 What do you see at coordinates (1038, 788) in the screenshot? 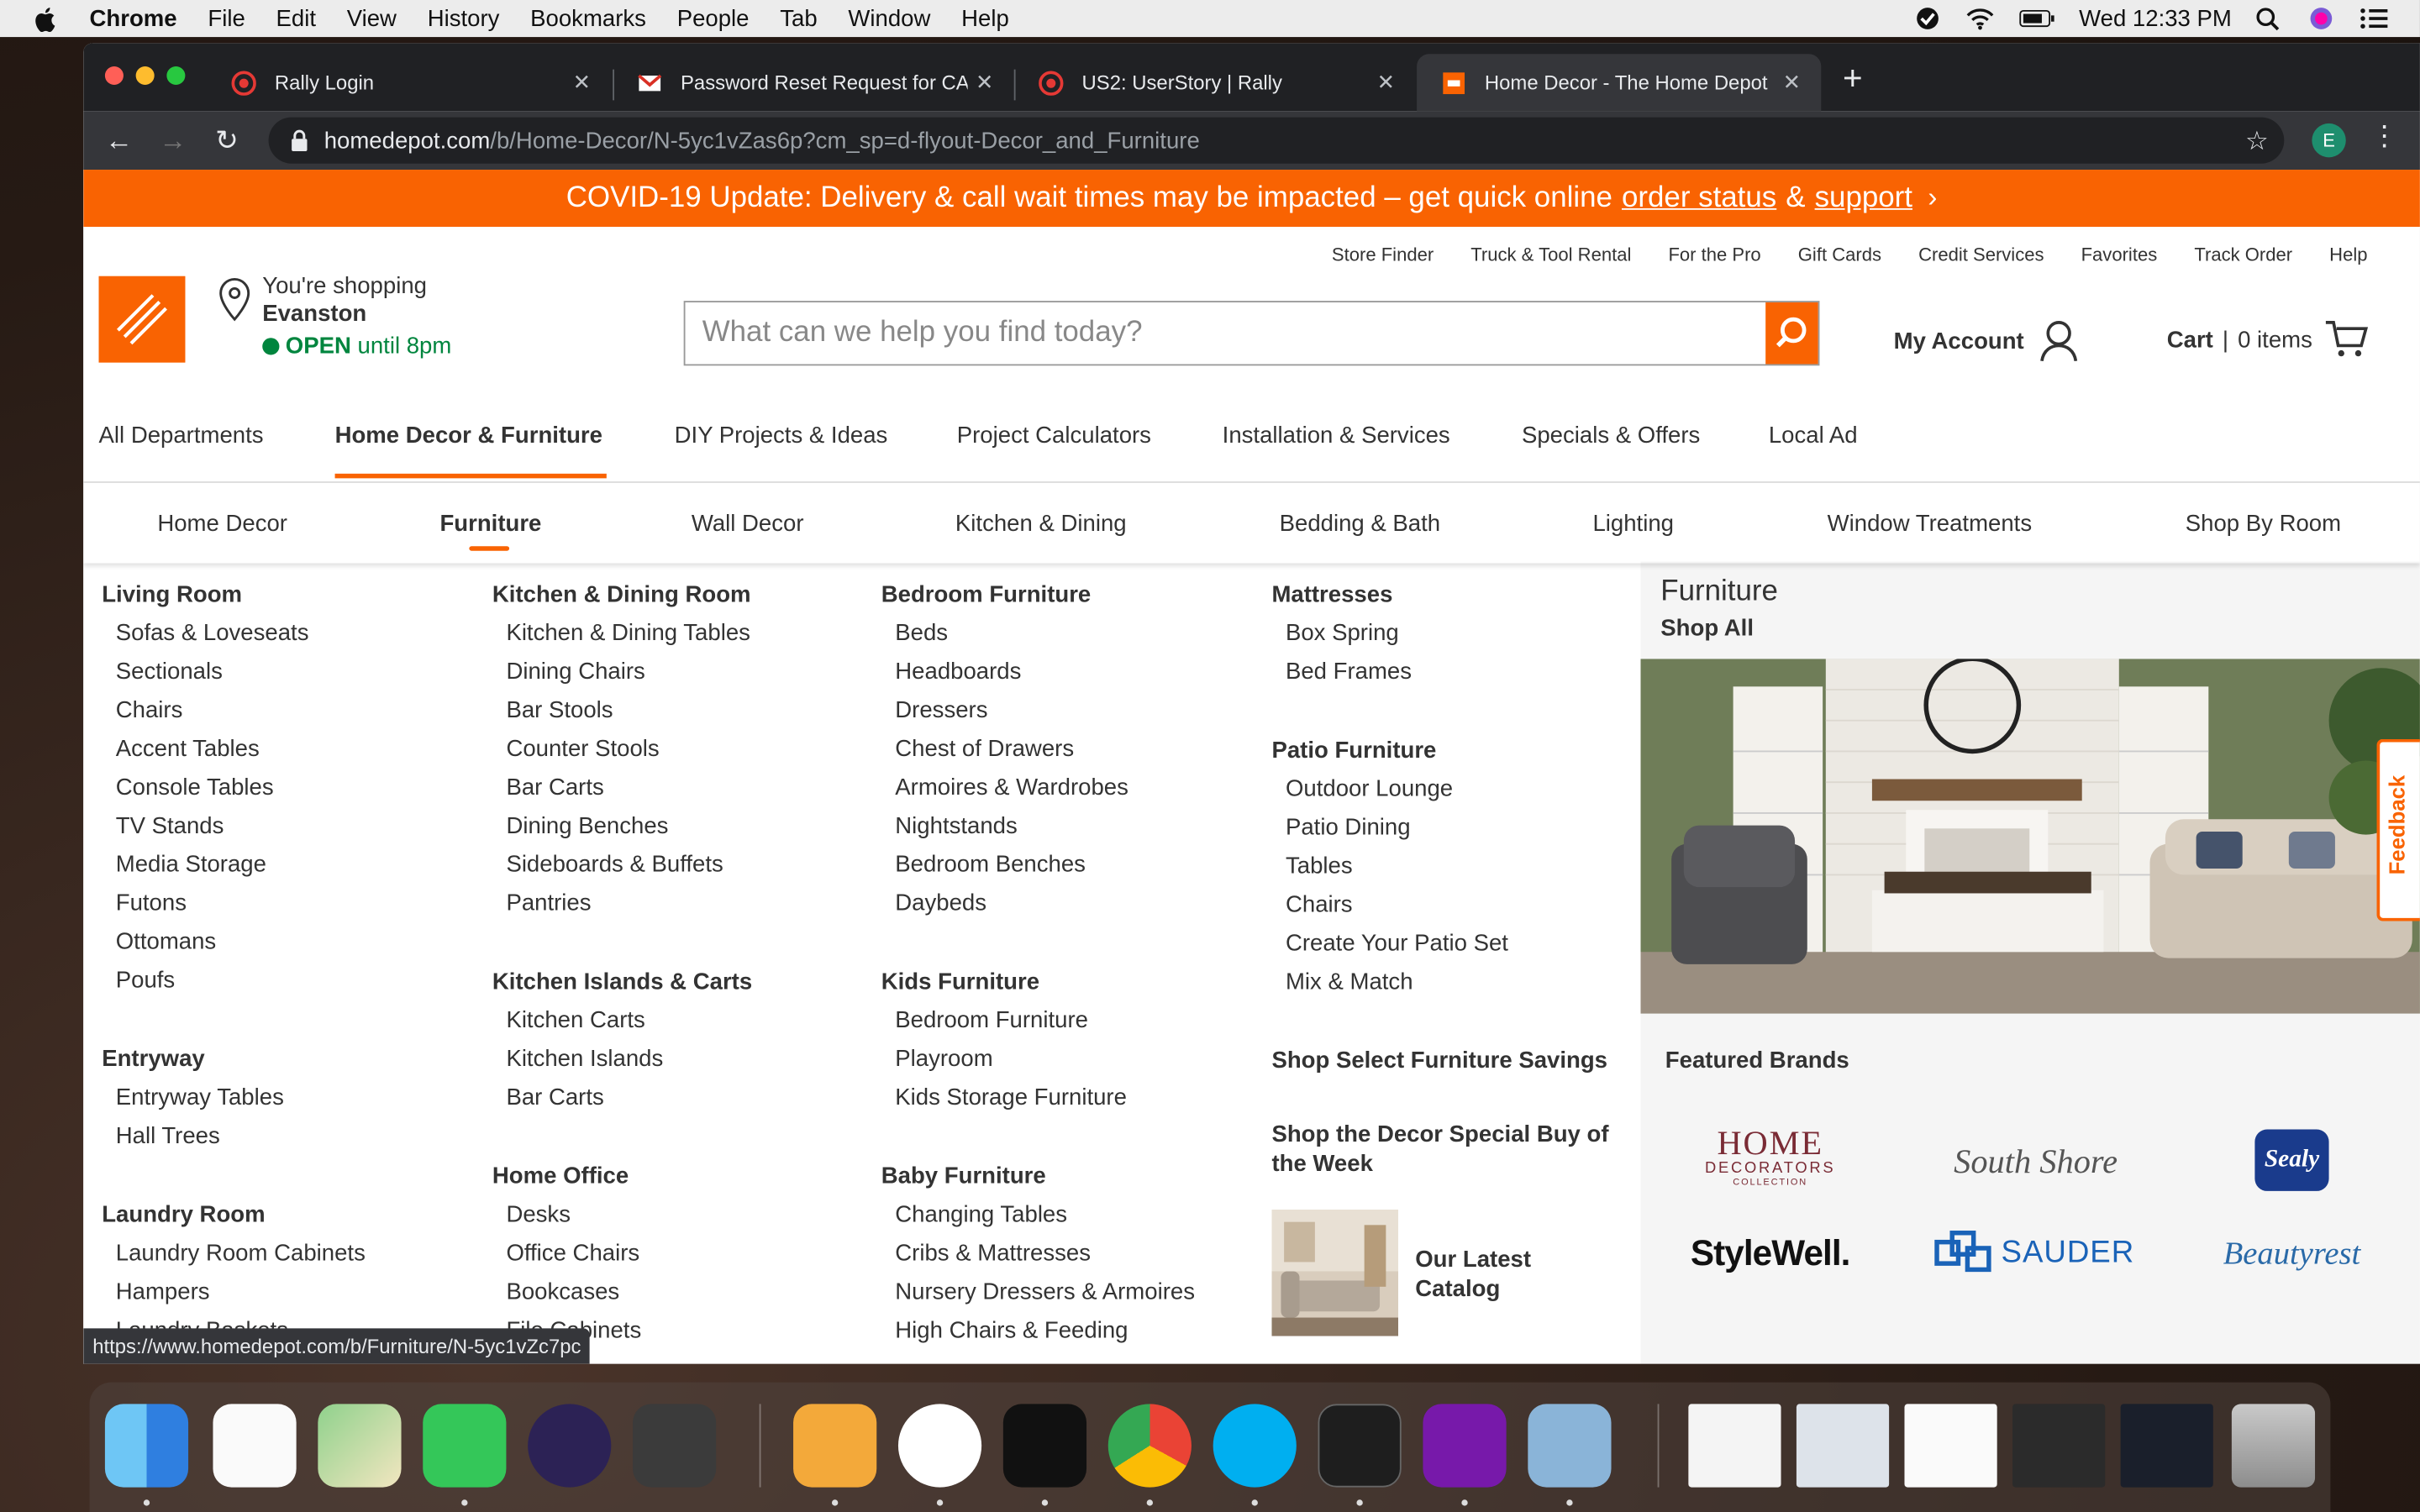
I see `category-link: Armoires & Wardrobes` at bounding box center [1038, 788].